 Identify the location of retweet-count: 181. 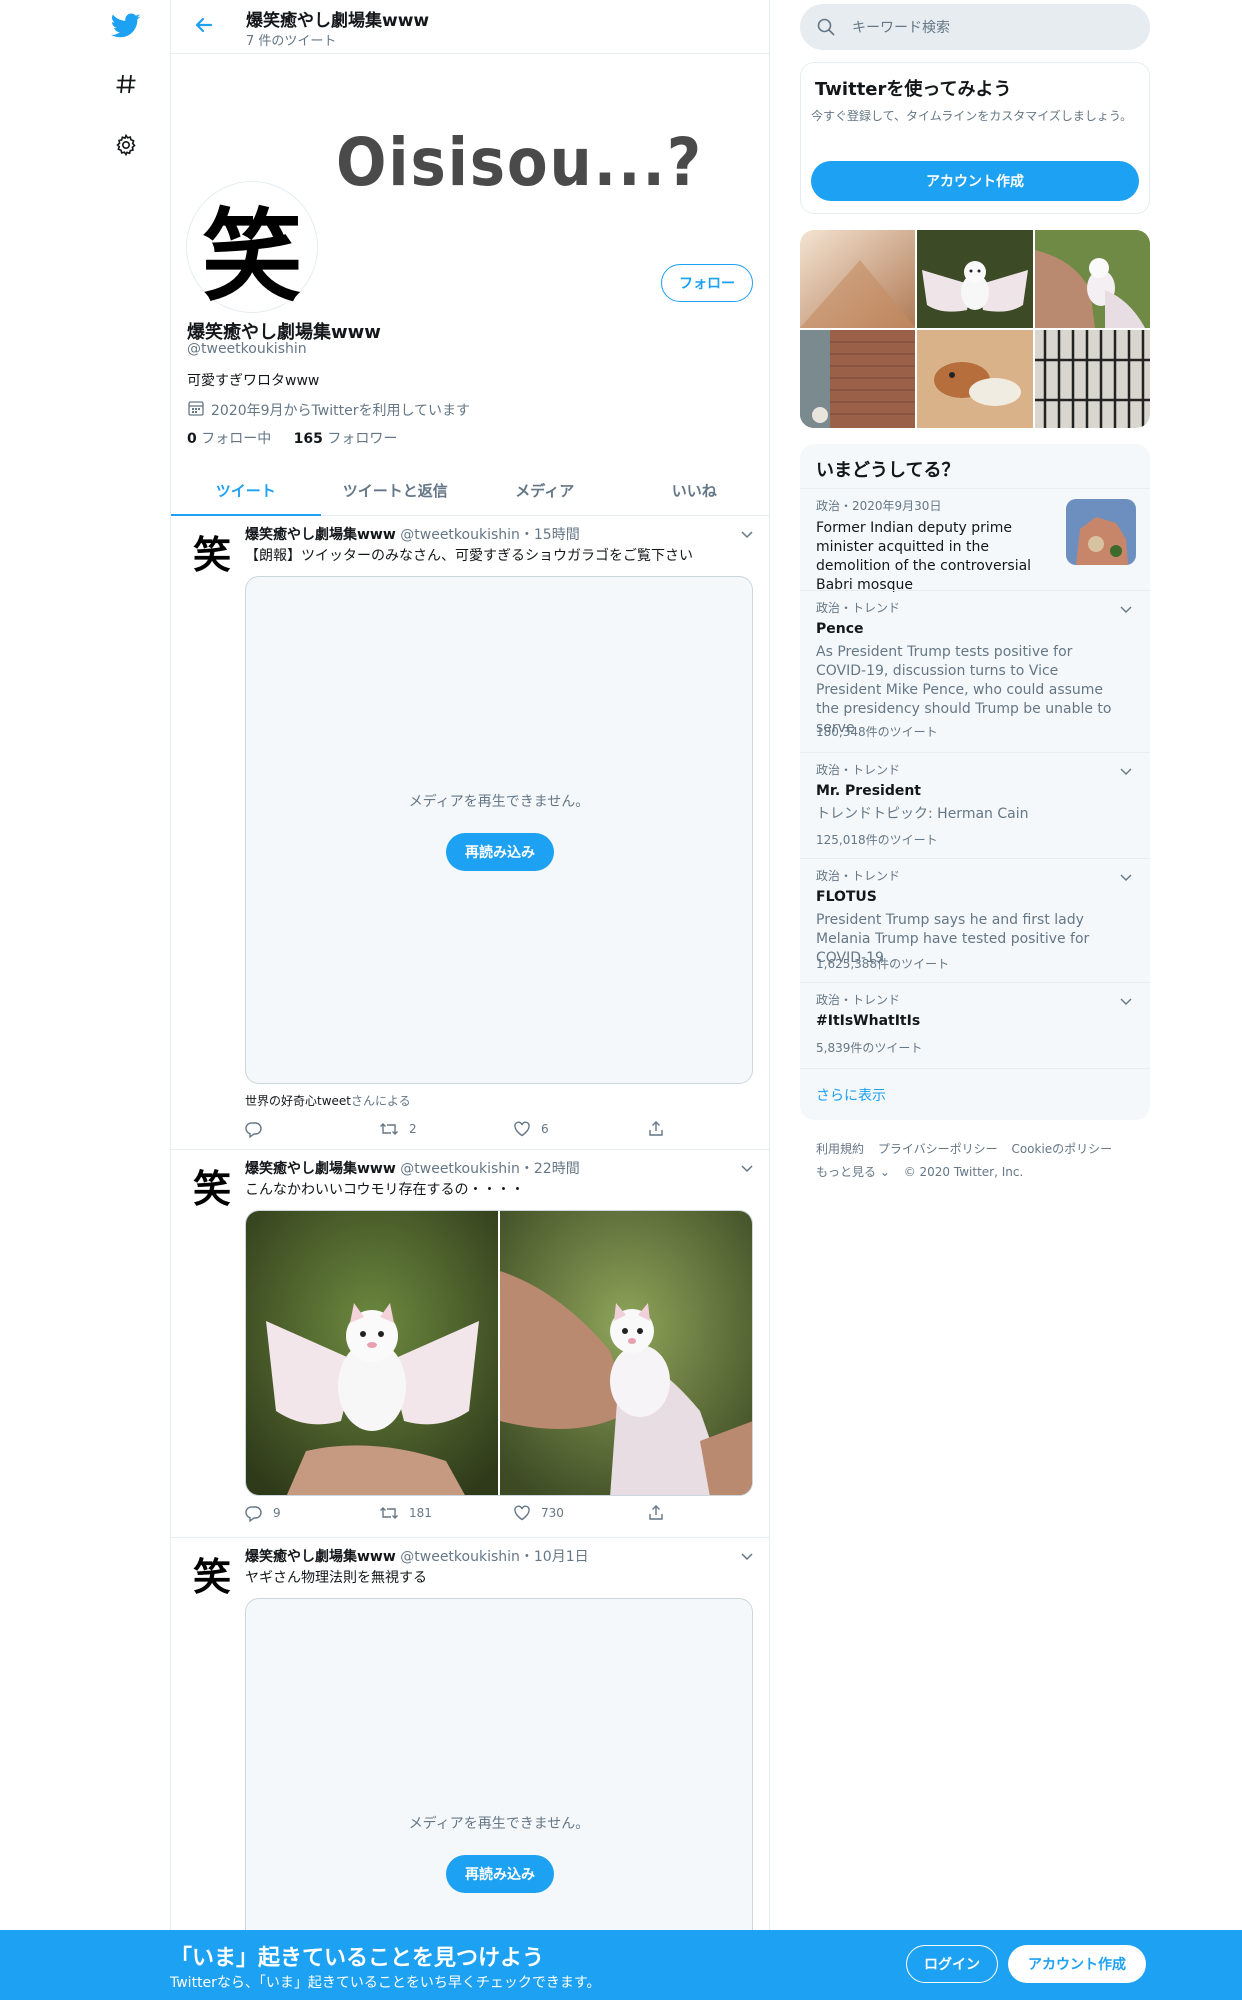
(420, 1513).